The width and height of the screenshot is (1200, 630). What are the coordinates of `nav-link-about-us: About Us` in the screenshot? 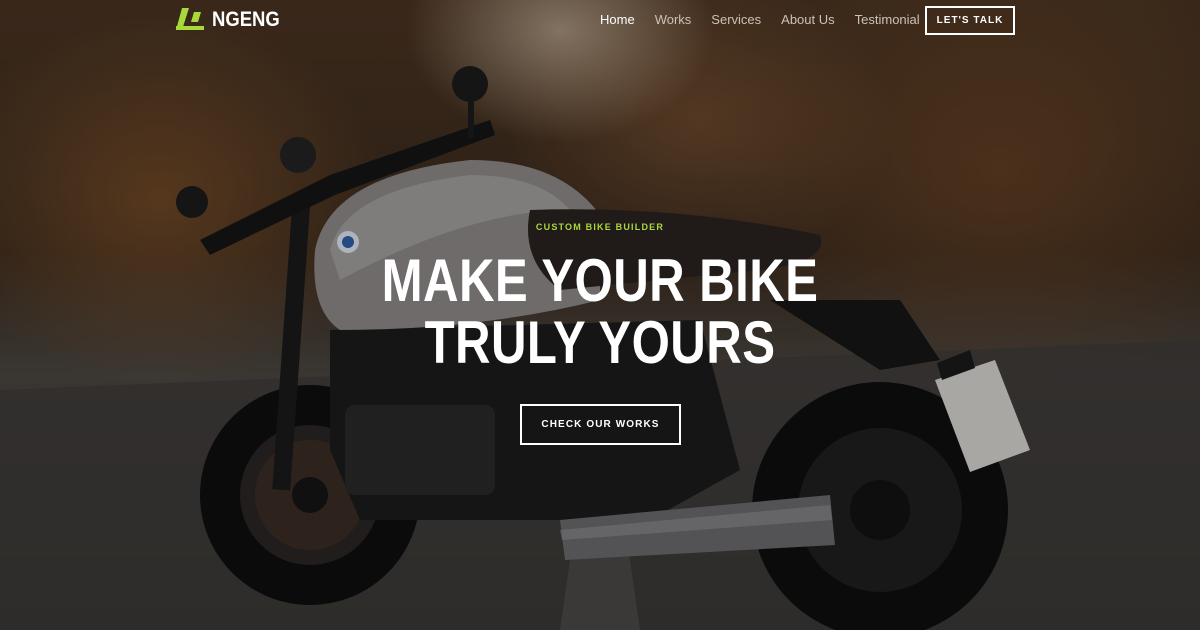 It's located at (807, 19).